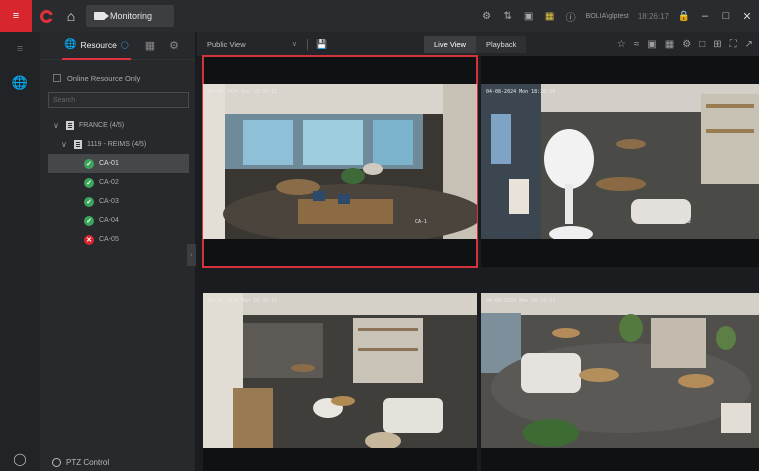 This screenshot has height=471, width=759. I want to click on tab-resource-label: Resource, so click(98, 44).